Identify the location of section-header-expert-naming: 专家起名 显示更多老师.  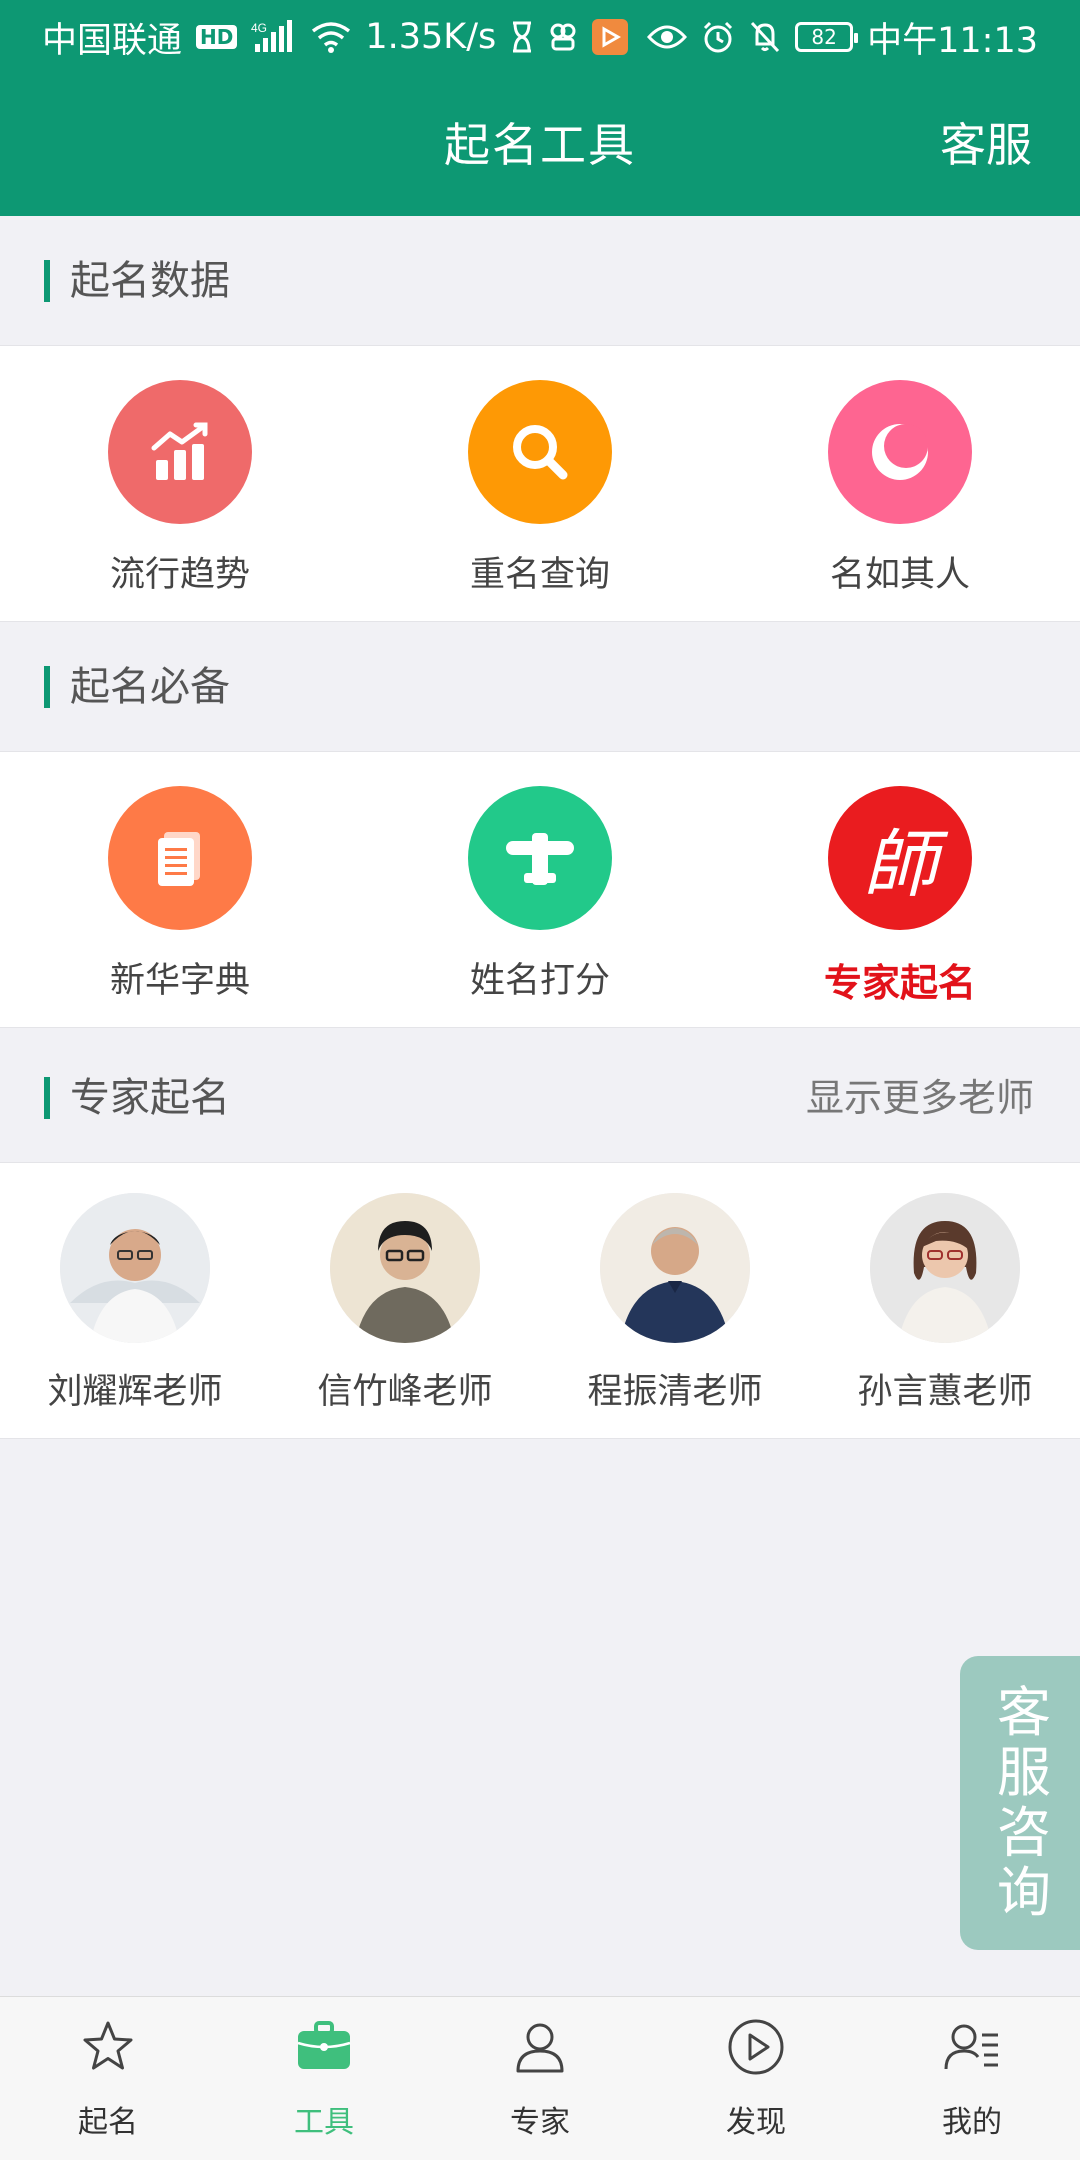
(540, 1098).